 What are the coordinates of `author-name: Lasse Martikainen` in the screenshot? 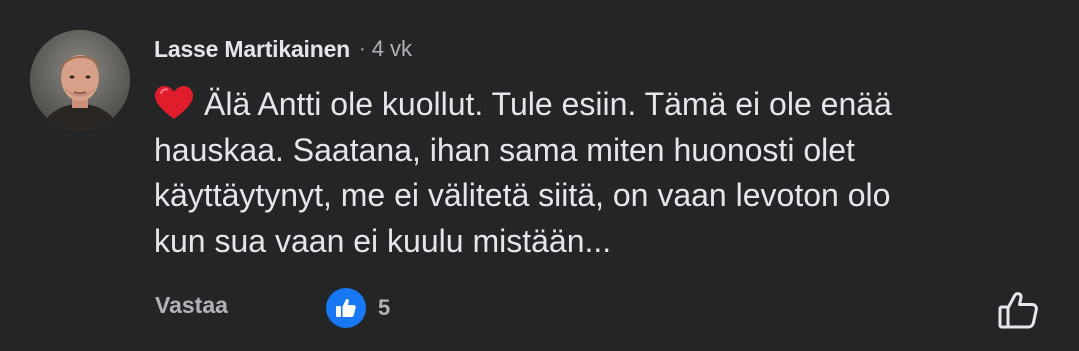 It's located at (252, 49).